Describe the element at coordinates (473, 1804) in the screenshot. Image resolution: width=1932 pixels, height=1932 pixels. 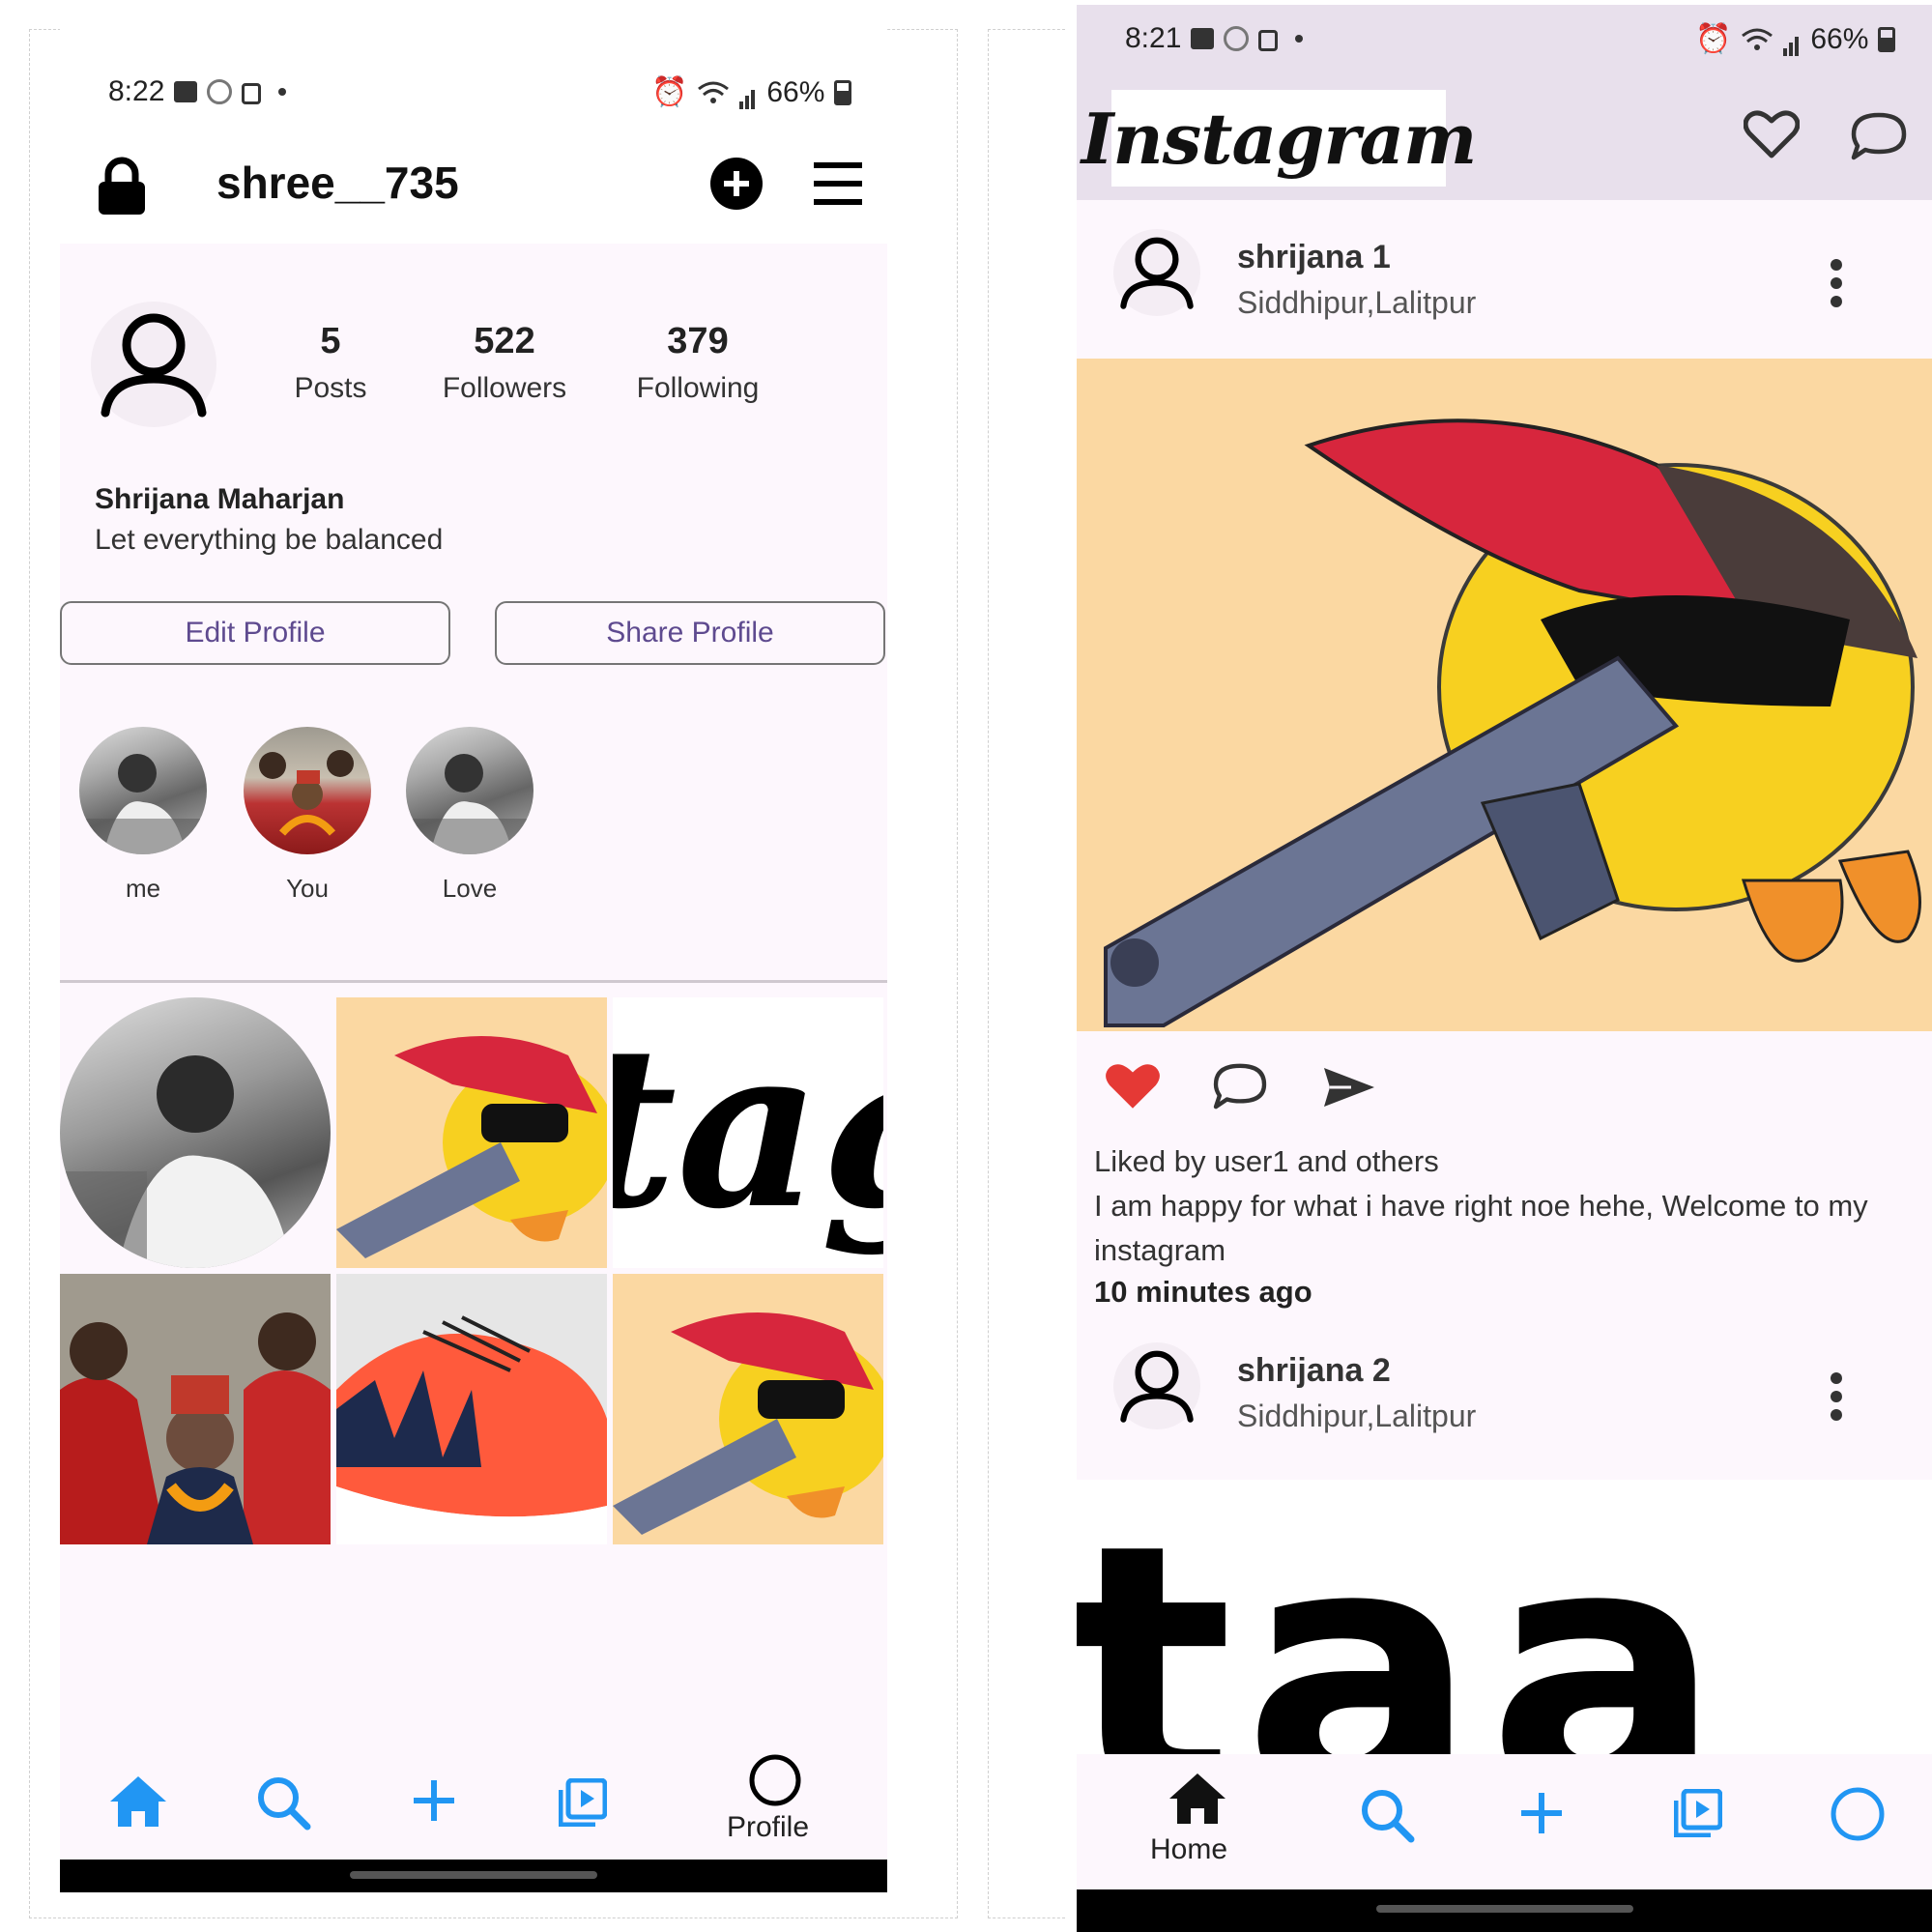
I see `bottom-nav: Profile` at that location.